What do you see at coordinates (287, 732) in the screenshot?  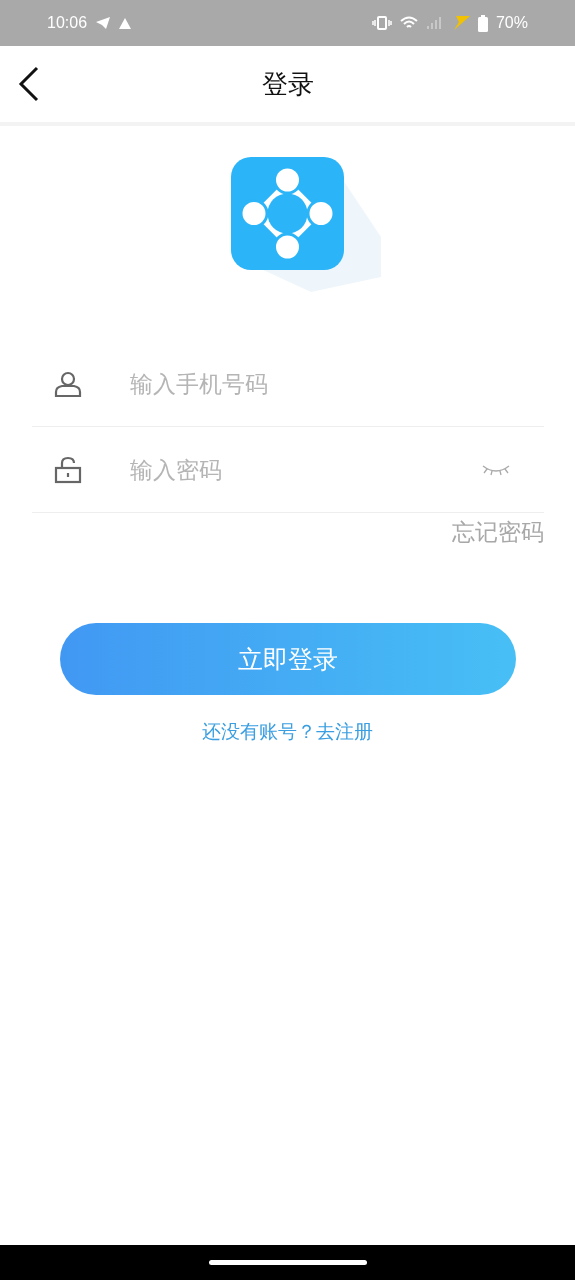 I see `register-link: 还没有账号？去注册` at bounding box center [287, 732].